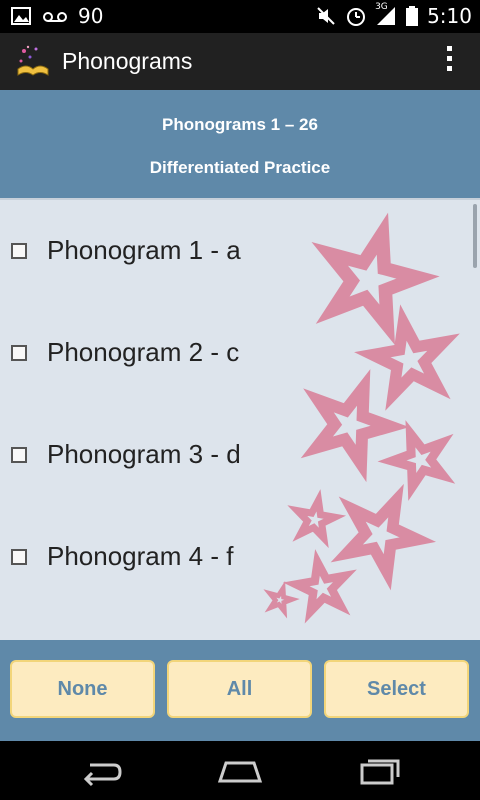 This screenshot has height=800, width=480. I want to click on mute-icon, so click(326, 16).